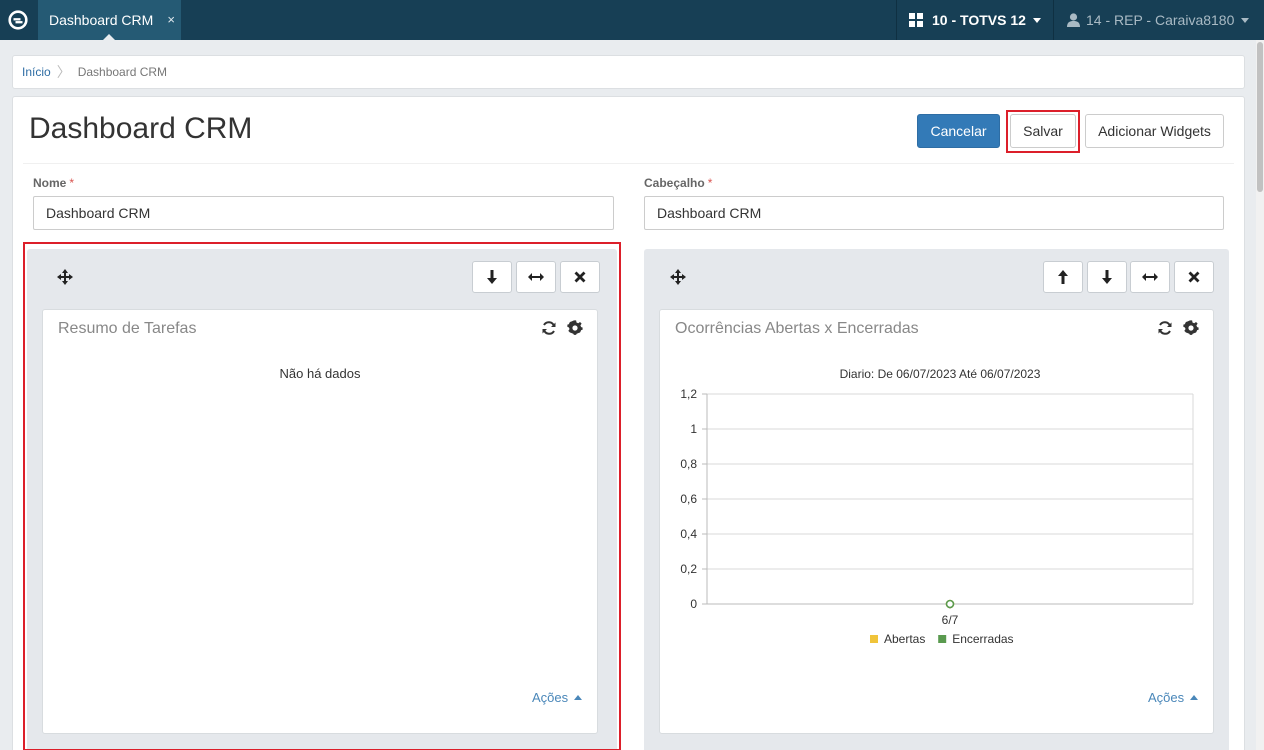 The height and width of the screenshot is (750, 1264). I want to click on actions-label: Ações, so click(1166, 697).